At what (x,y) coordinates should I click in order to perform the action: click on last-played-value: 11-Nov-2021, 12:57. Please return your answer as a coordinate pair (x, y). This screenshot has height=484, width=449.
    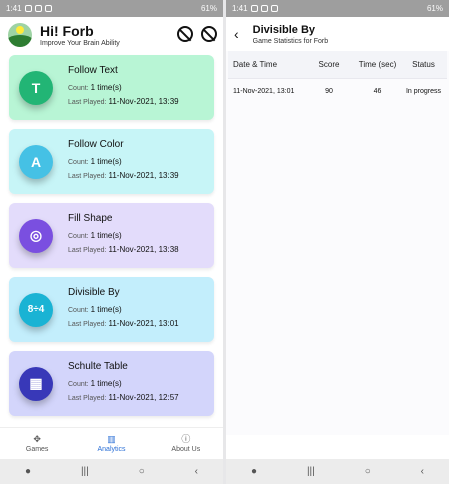
    Looking at the image, I should click on (143, 397).